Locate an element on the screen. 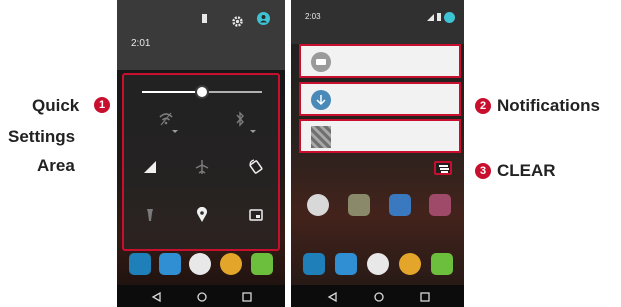  quick-settings-label-line3: Area is located at coordinates (56, 165).